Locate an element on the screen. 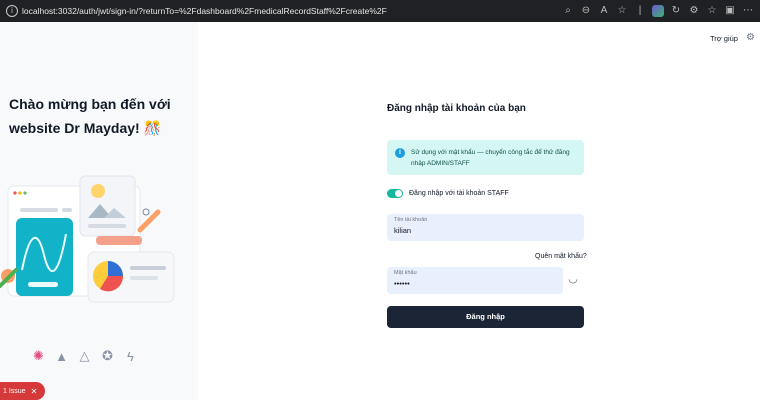 The height and width of the screenshot is (400, 760). refresh-extension-icon: ↻ is located at coordinates (676, 11).